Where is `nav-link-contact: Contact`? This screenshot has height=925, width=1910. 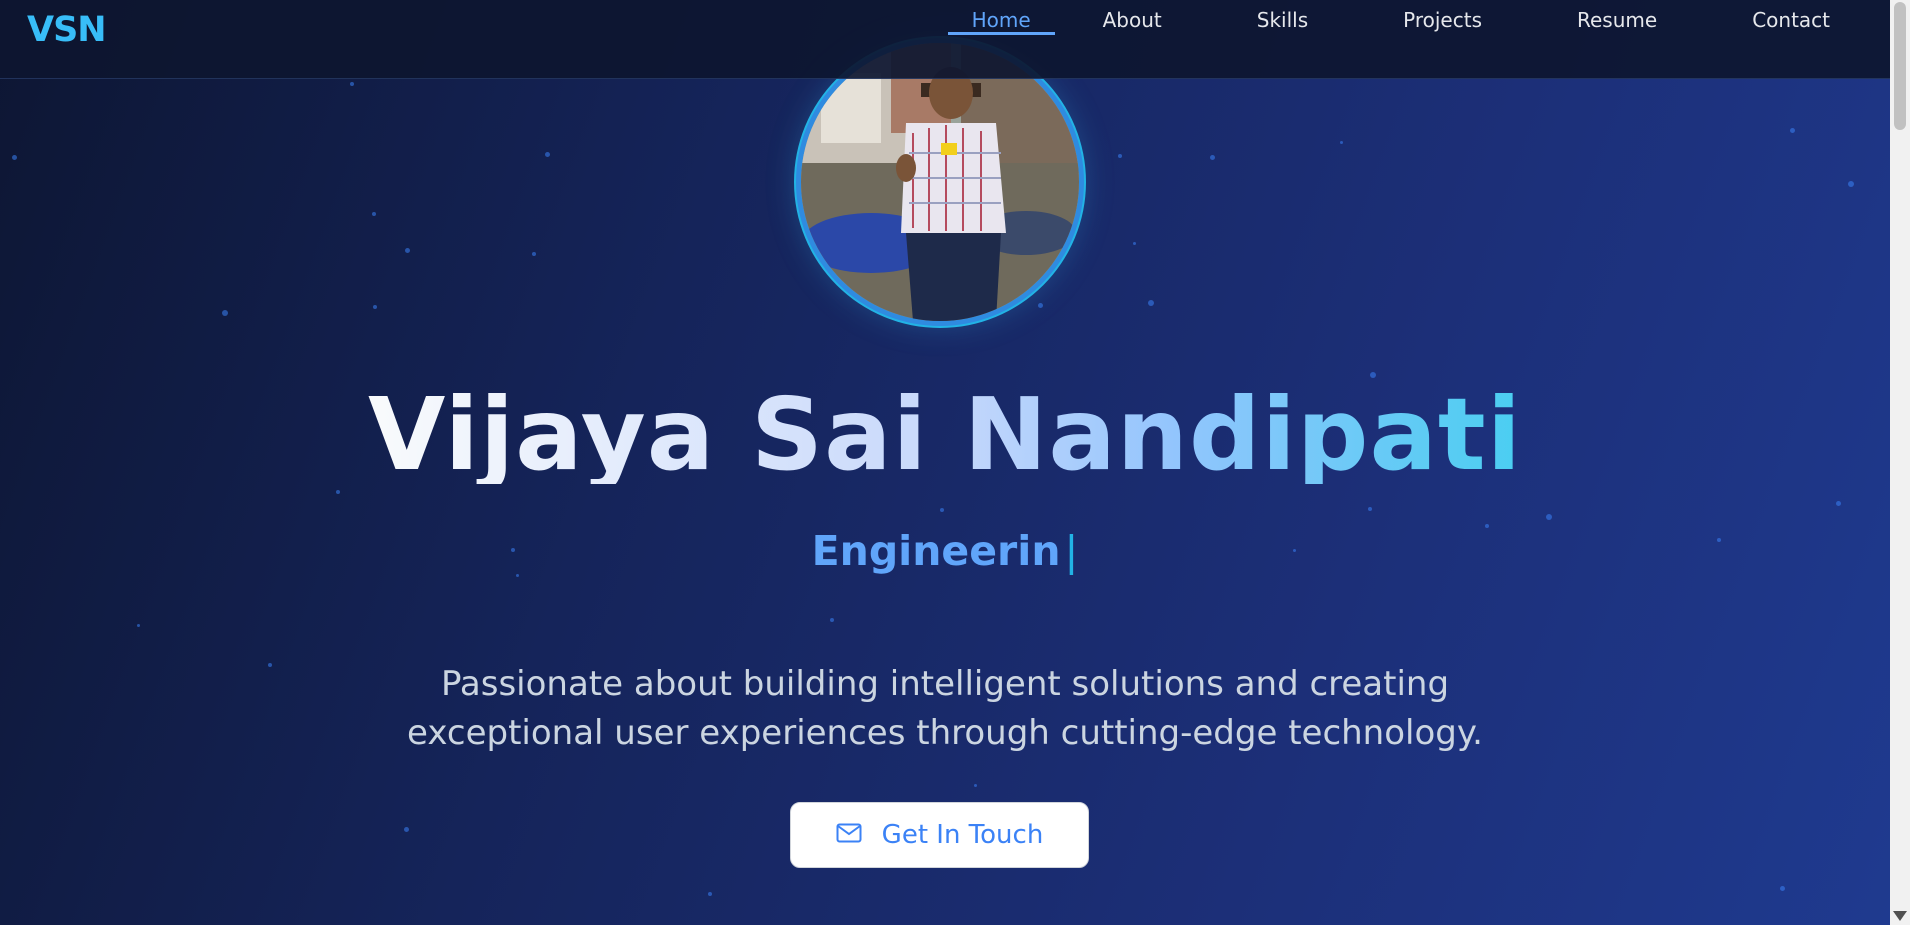 nav-link-contact: Contact is located at coordinates (1791, 29).